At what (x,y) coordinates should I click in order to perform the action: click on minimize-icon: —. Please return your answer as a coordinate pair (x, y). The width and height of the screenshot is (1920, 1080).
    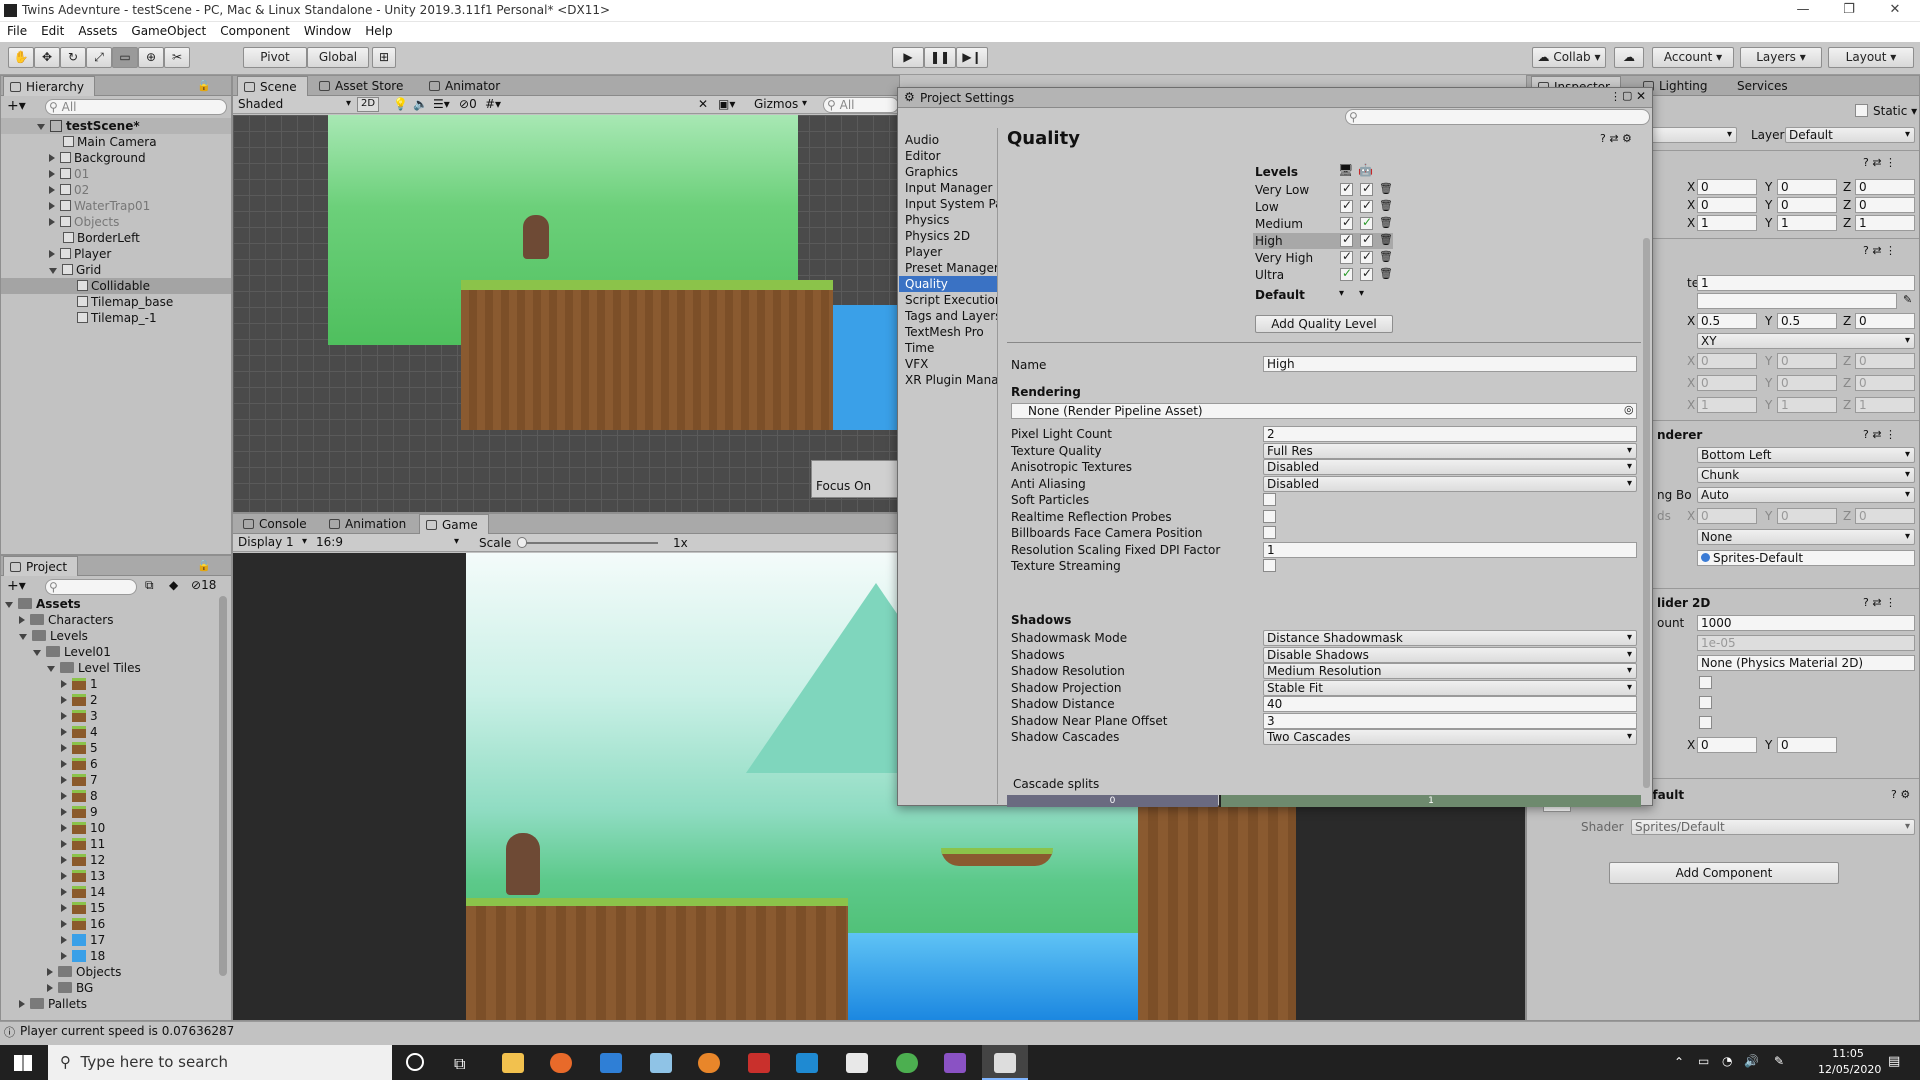
    Looking at the image, I should click on (1803, 11).